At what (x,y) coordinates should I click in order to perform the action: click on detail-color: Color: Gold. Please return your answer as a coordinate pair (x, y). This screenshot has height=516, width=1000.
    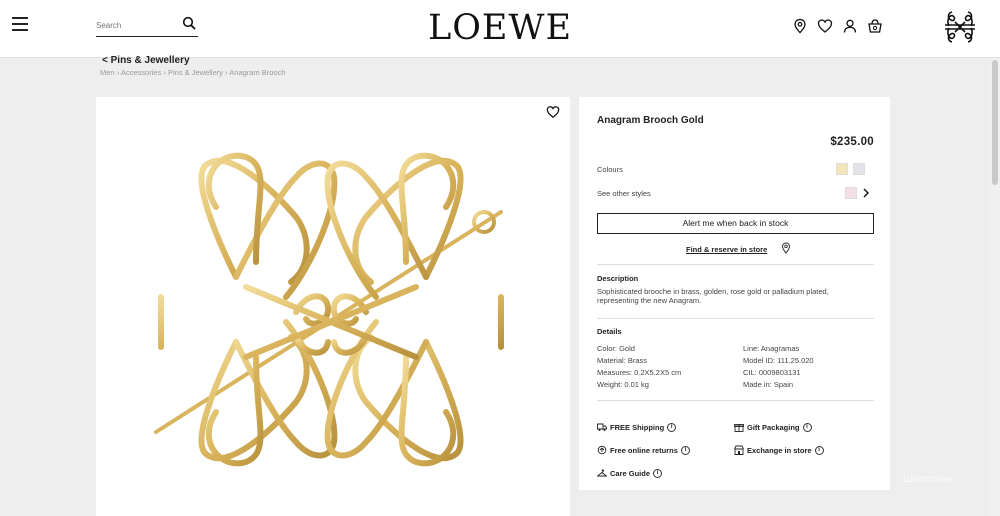
    Looking at the image, I should click on (616, 348).